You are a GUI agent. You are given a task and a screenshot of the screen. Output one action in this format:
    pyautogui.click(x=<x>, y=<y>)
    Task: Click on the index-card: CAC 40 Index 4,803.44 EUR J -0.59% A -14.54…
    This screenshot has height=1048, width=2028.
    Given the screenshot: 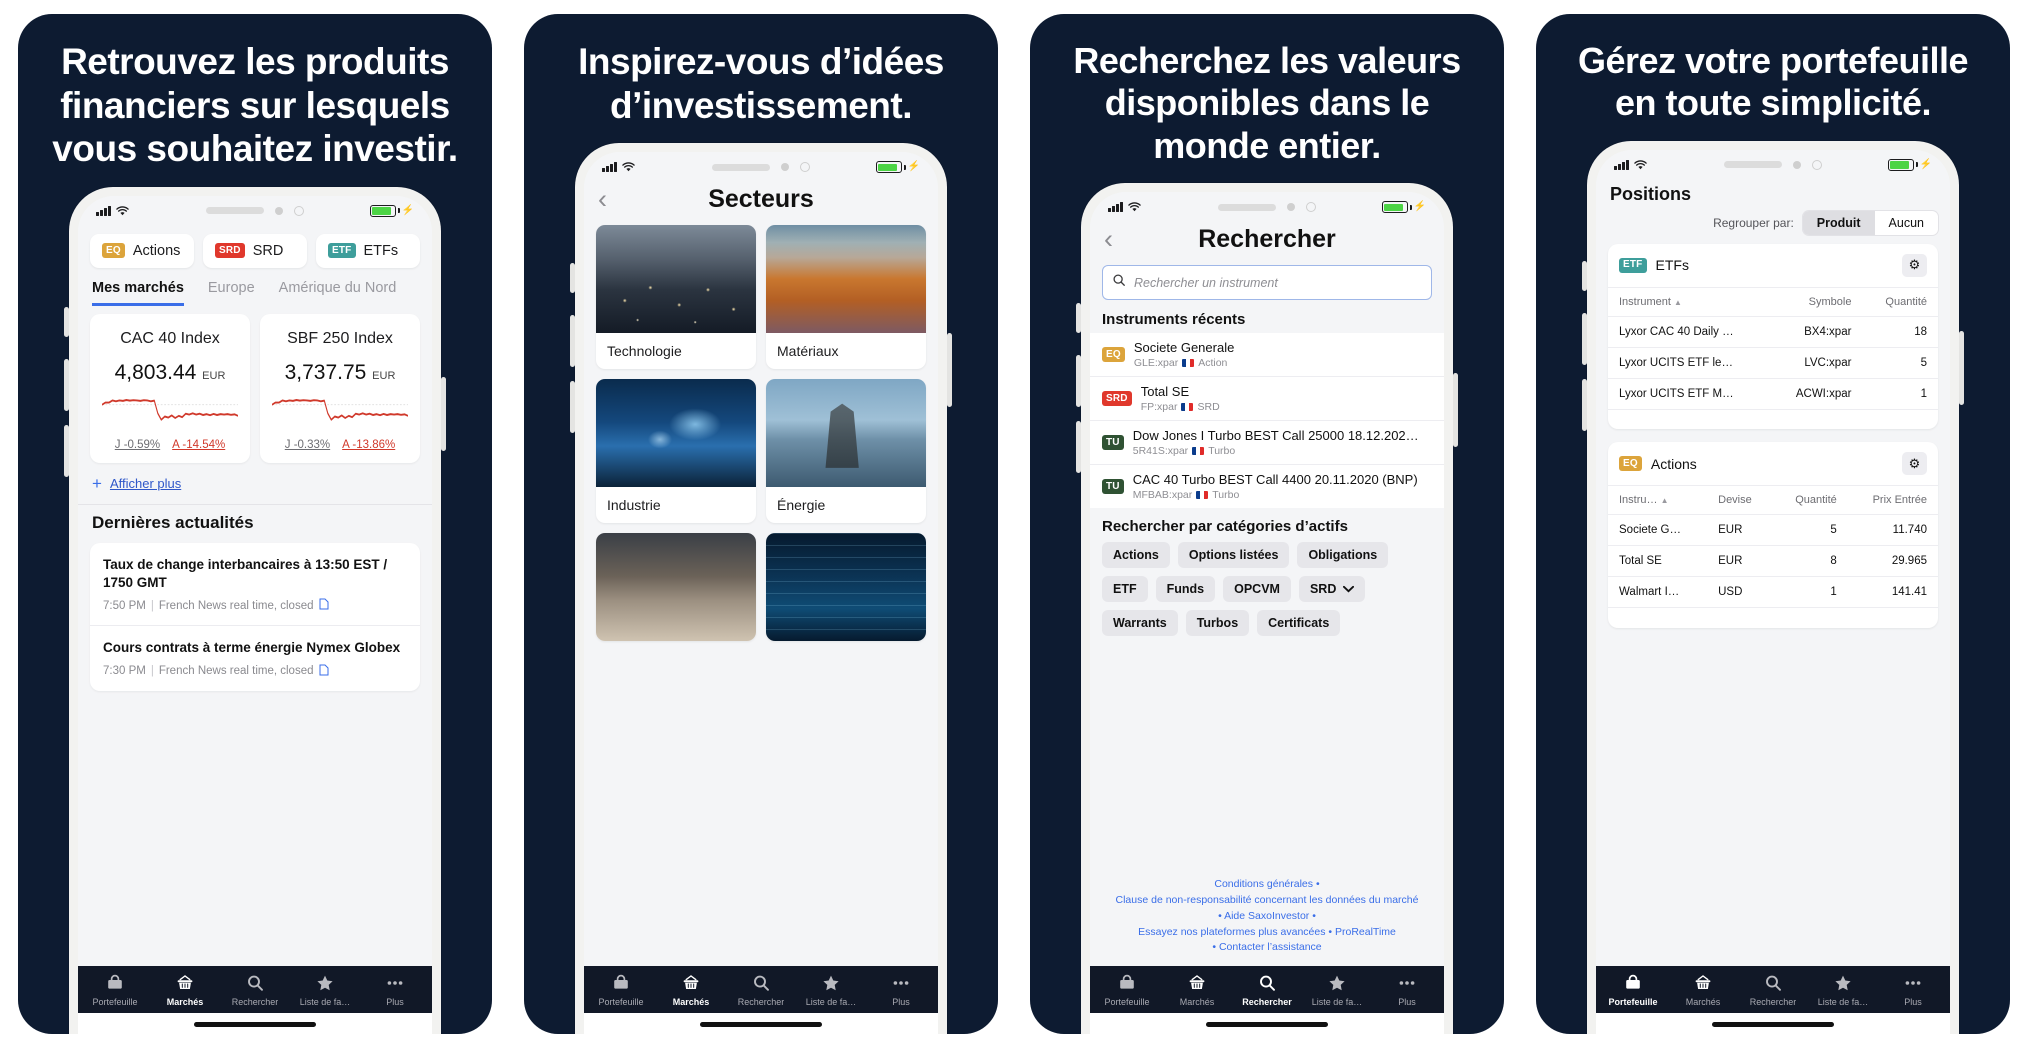 What is the action you would take?
    pyautogui.click(x=170, y=388)
    